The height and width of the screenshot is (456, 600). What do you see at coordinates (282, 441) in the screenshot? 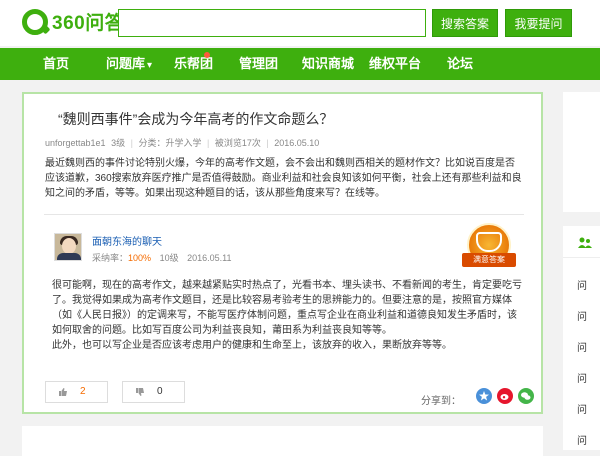
I see `next-answer-card` at bounding box center [282, 441].